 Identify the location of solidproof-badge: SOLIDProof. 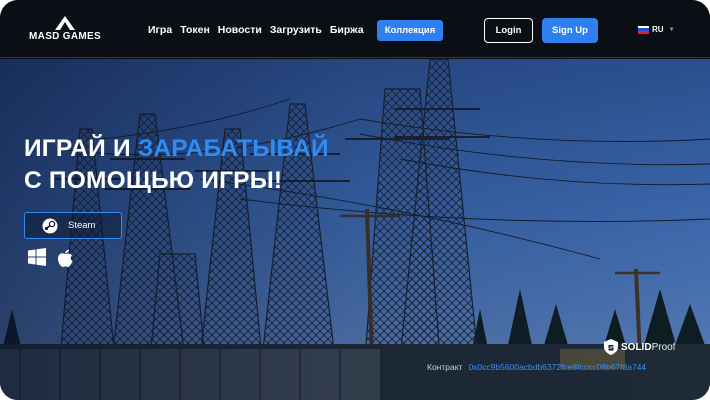
(639, 347).